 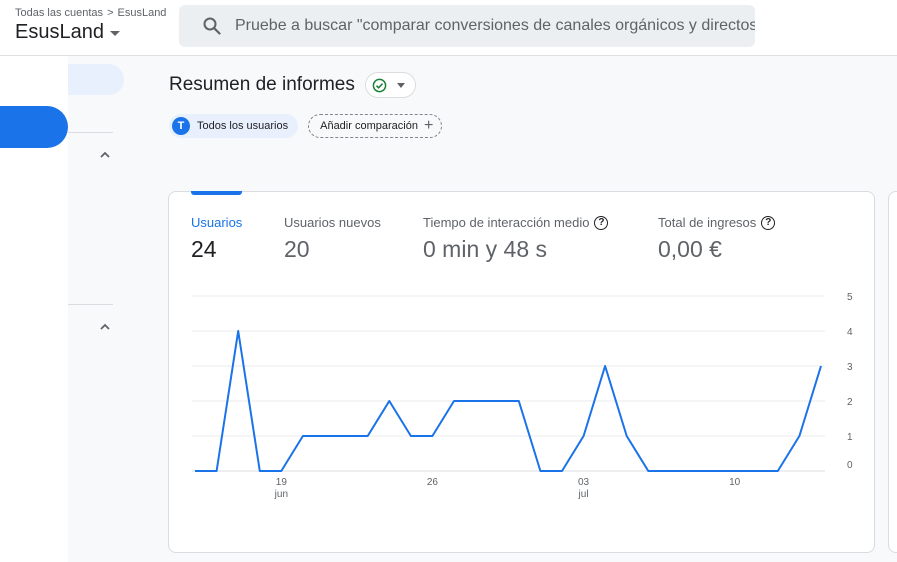 I want to click on left-nav, so click(x=34, y=309).